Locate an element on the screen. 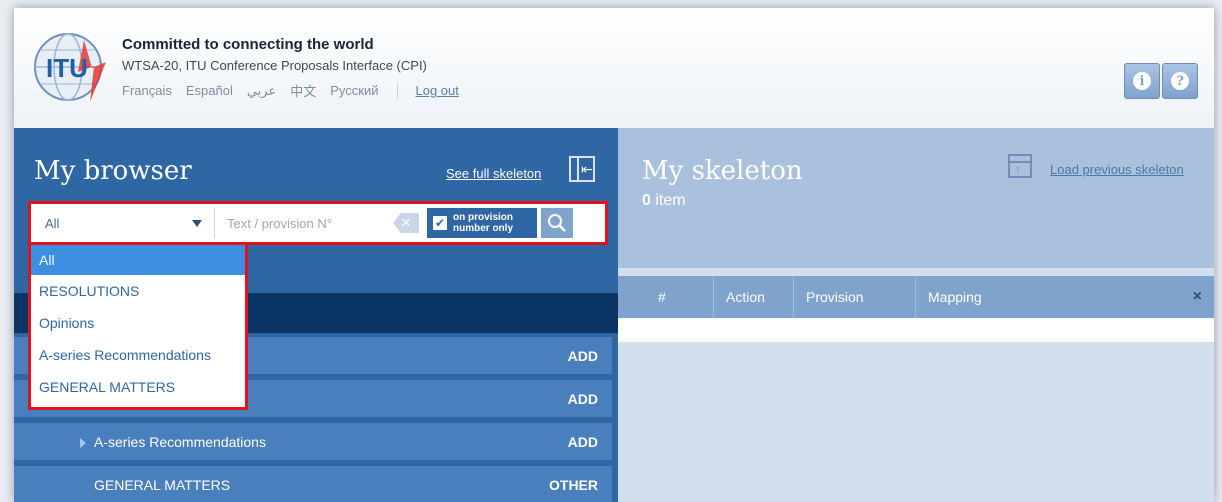  tagline: Committed to connecting the world is located at coordinates (248, 44).